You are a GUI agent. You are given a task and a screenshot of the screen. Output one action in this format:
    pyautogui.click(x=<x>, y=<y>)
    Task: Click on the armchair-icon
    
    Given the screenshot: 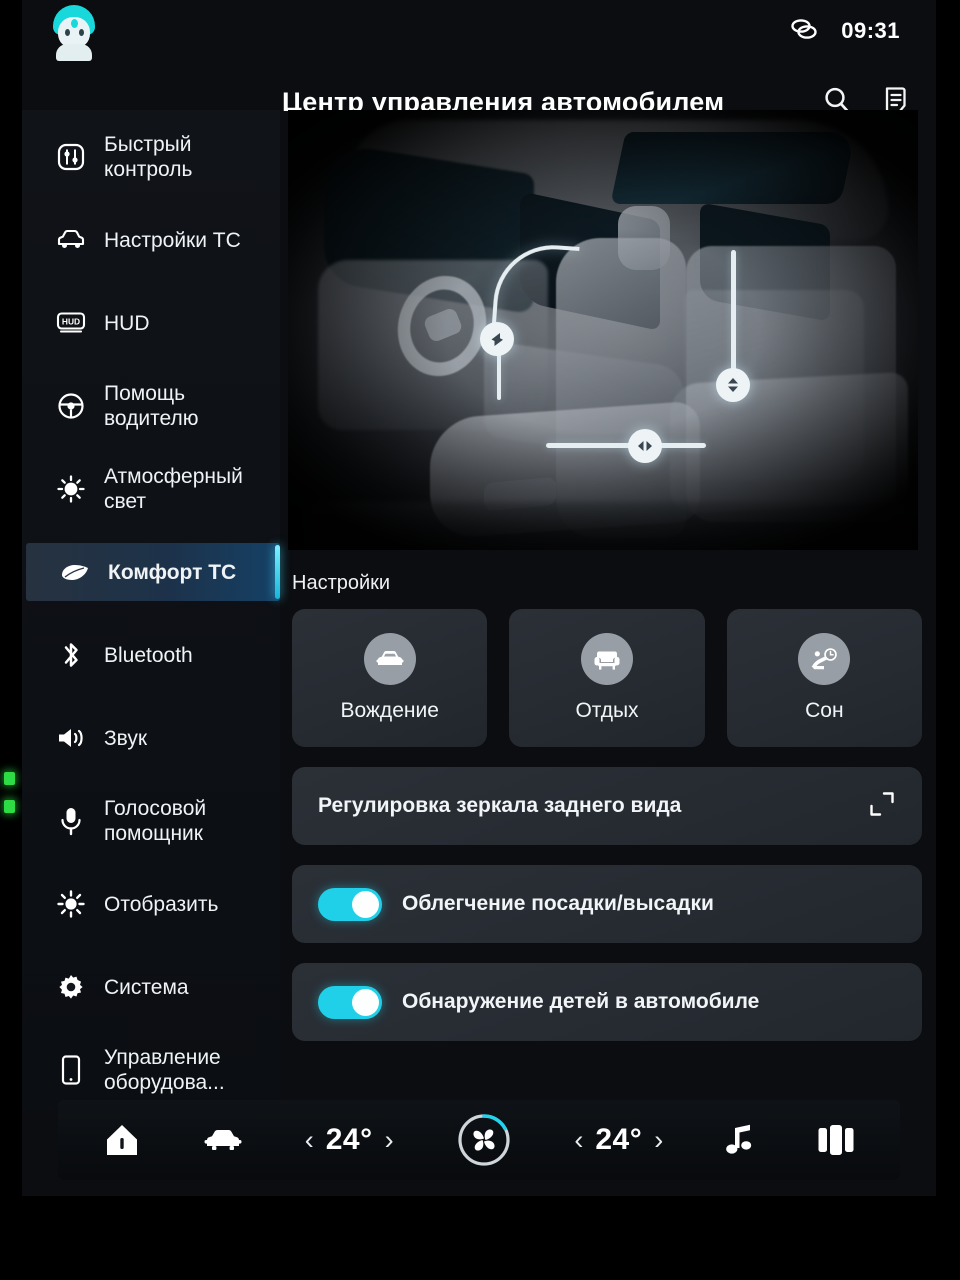 What is the action you would take?
    pyautogui.click(x=606, y=659)
    